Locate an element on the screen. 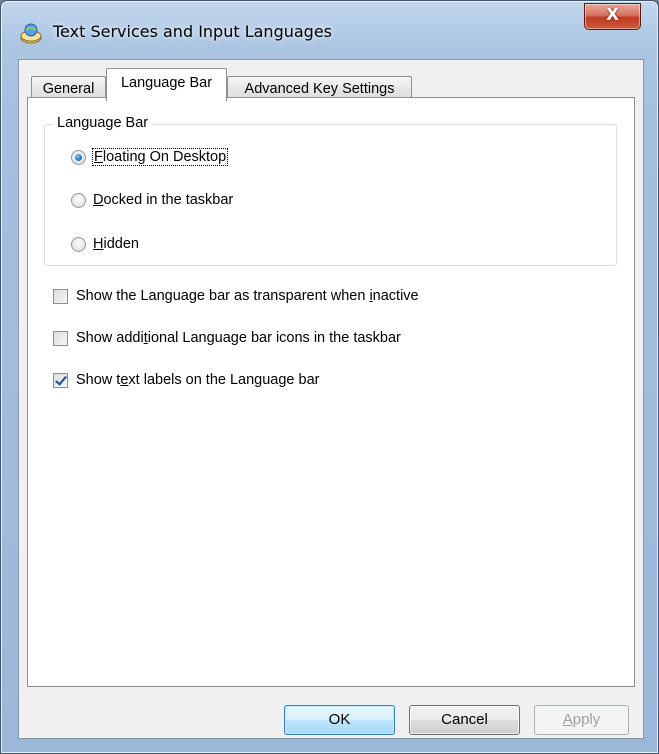  radio-hidden: Hidden is located at coordinates (105, 244).